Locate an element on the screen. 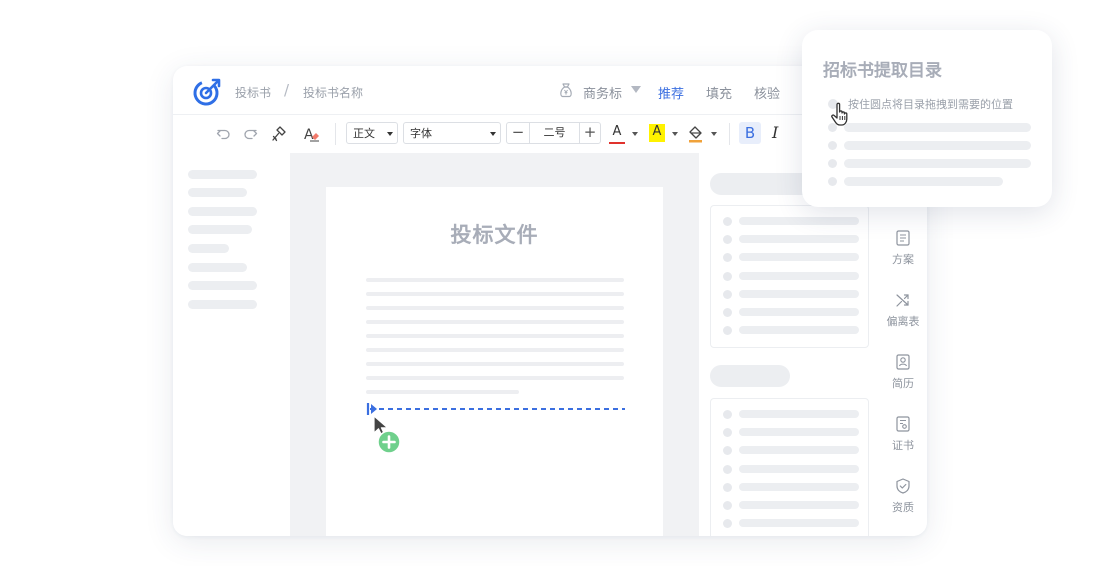 The width and height of the screenshot is (1100, 566). rail-item-deviation: 偏离表 is located at coordinates (903, 310).